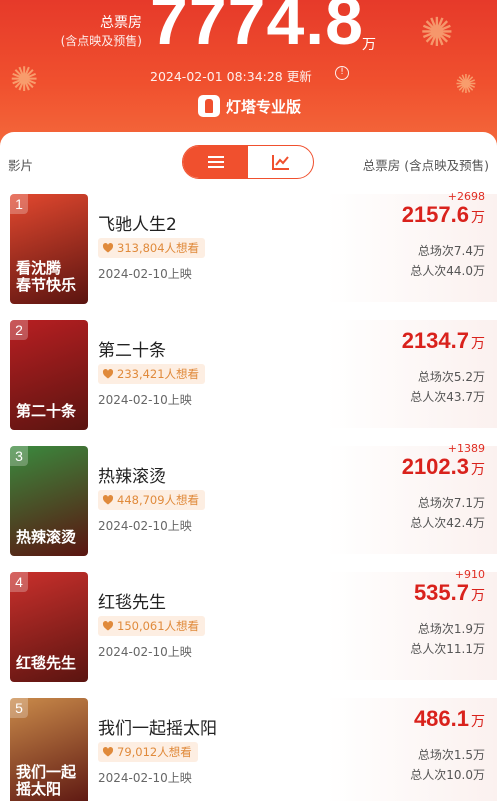 The height and width of the screenshot is (801, 497). I want to click on gross-value: 2102.3, so click(435, 466).